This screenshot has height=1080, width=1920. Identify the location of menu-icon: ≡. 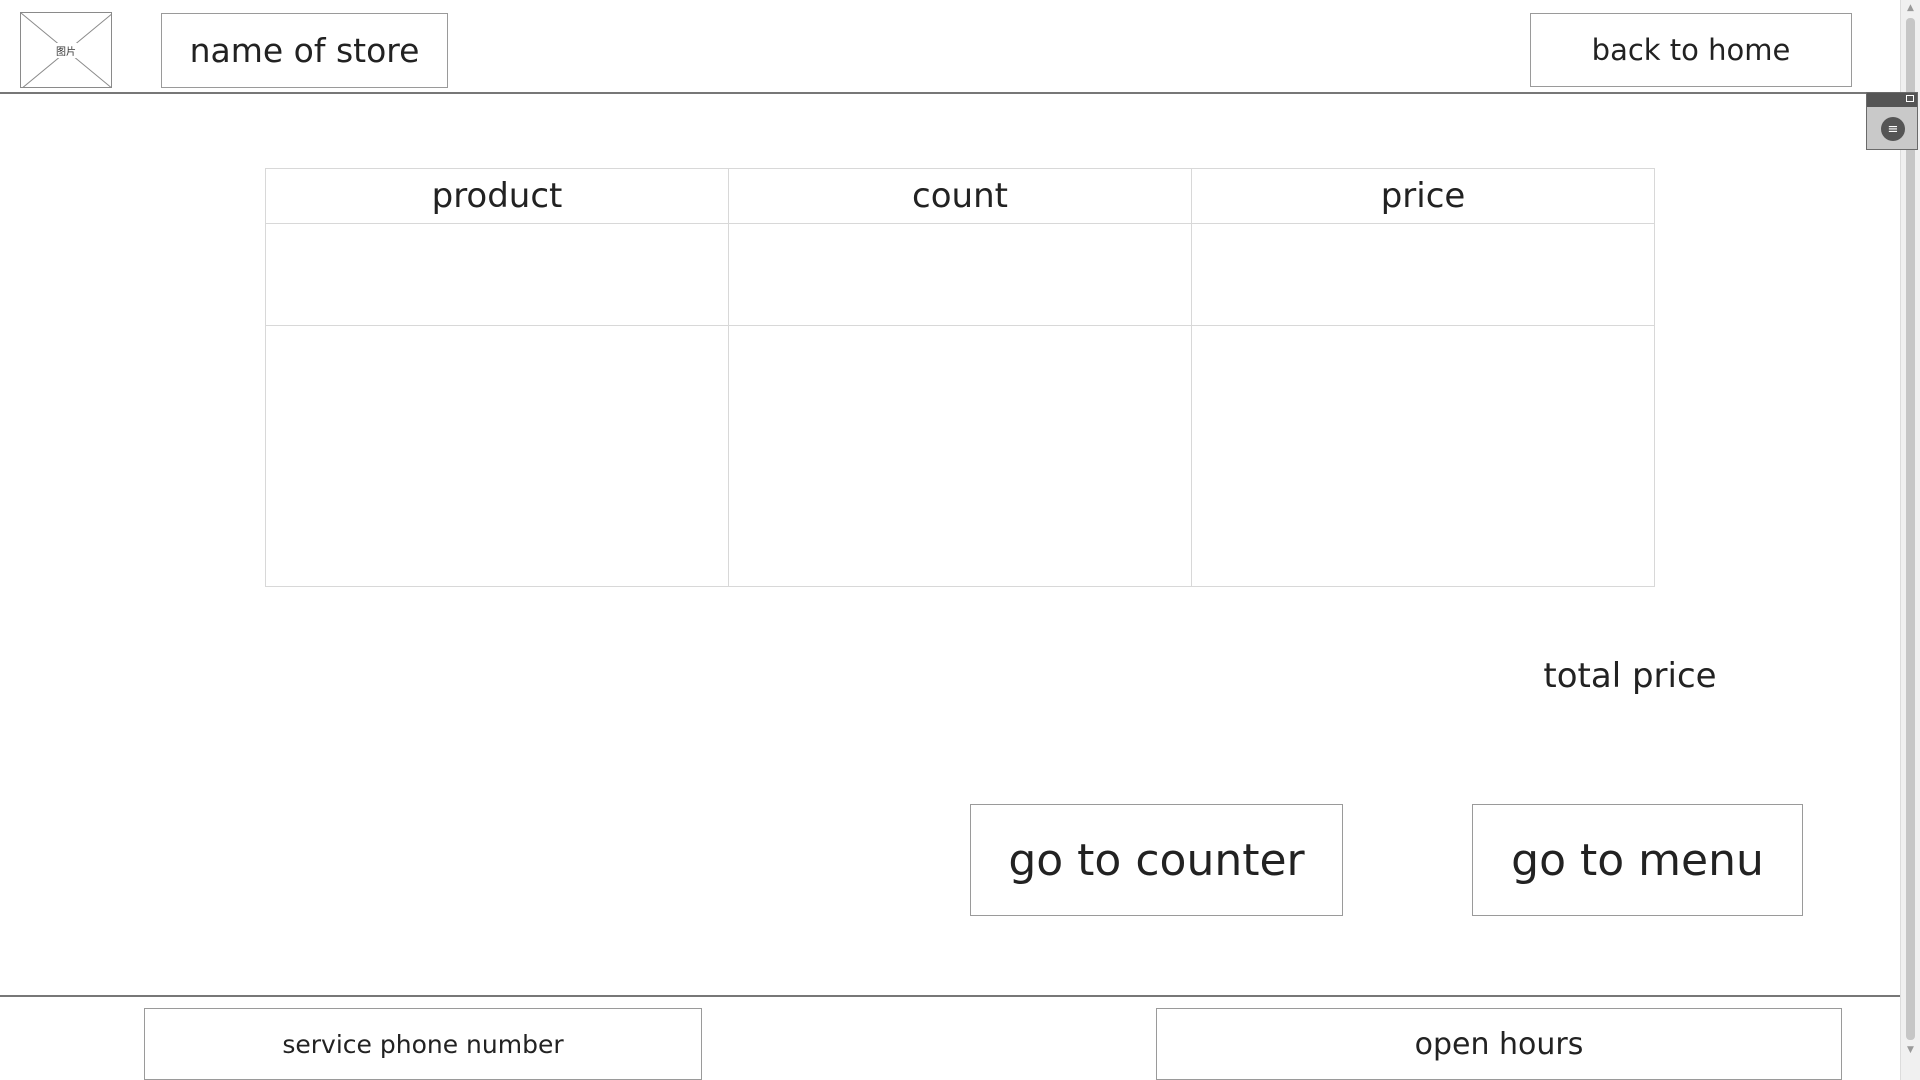
(1893, 129).